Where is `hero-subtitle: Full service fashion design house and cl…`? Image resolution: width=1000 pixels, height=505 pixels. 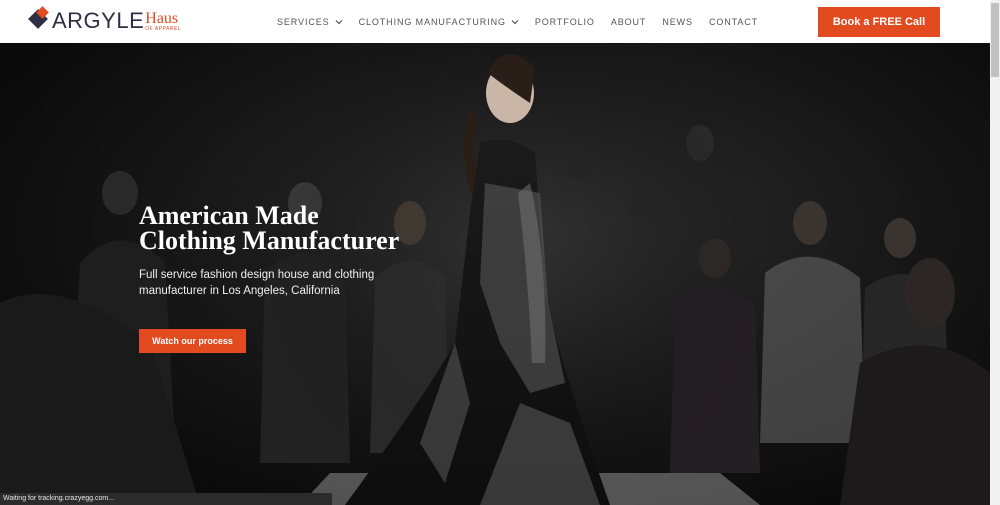
hero-subtitle: Full service fashion design house and cl… is located at coordinates (264, 283).